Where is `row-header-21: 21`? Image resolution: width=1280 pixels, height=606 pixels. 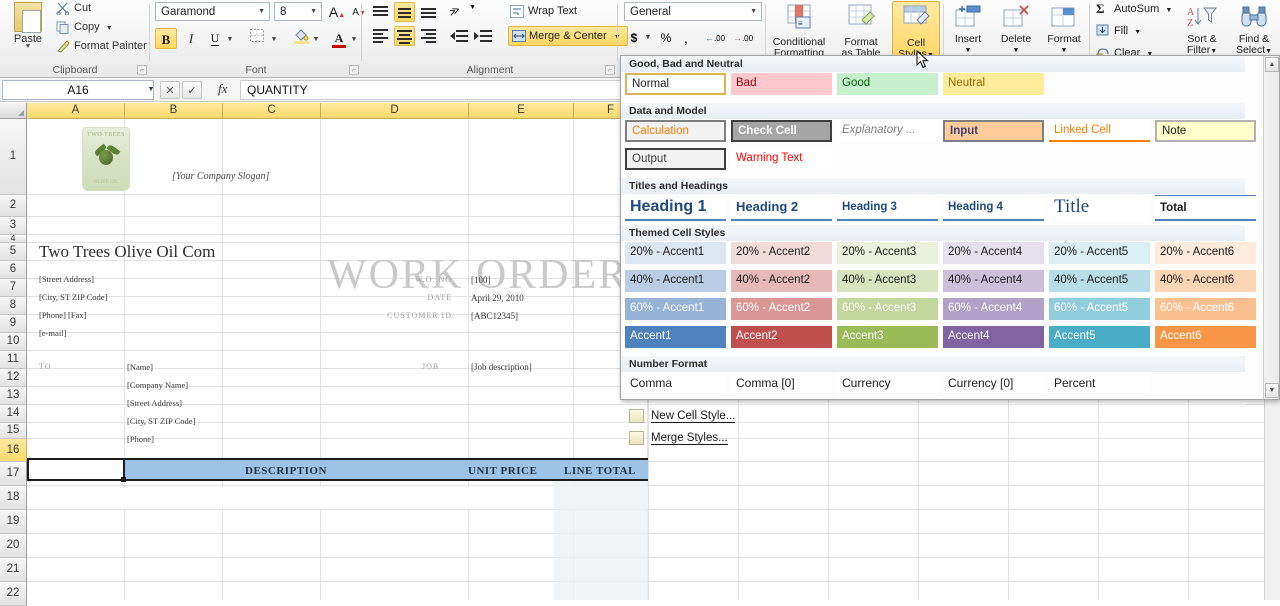
row-header-21: 21 is located at coordinates (13, 570).